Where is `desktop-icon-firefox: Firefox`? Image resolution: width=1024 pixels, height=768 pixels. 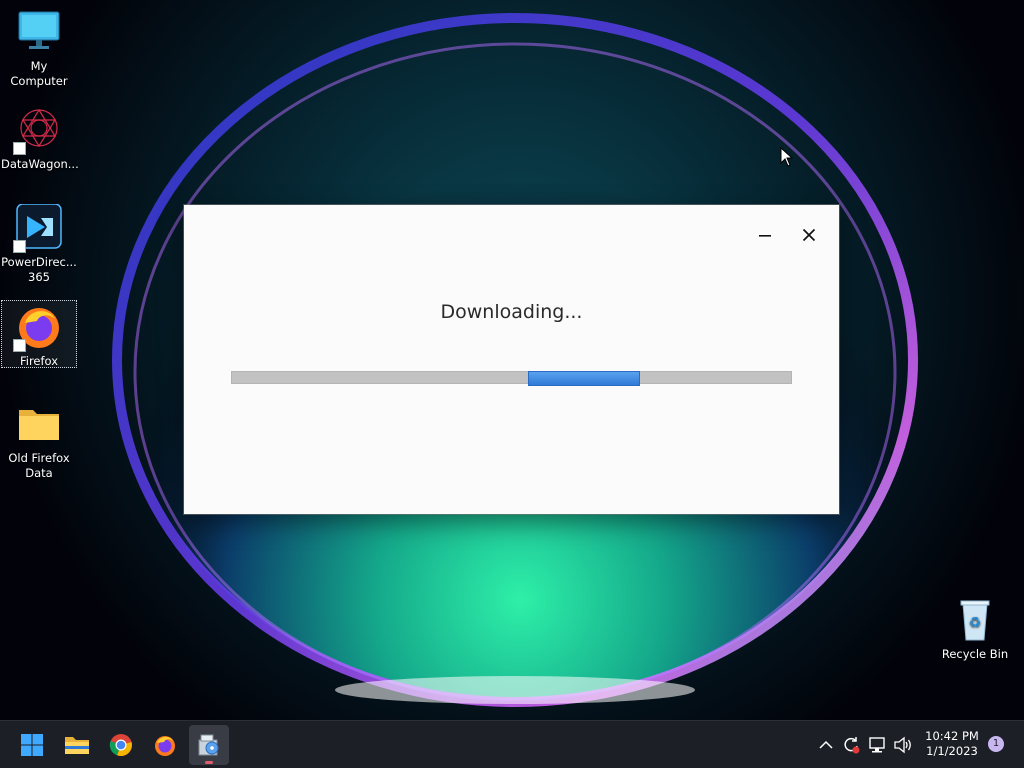 desktop-icon-firefox: Firefox is located at coordinates (39, 334).